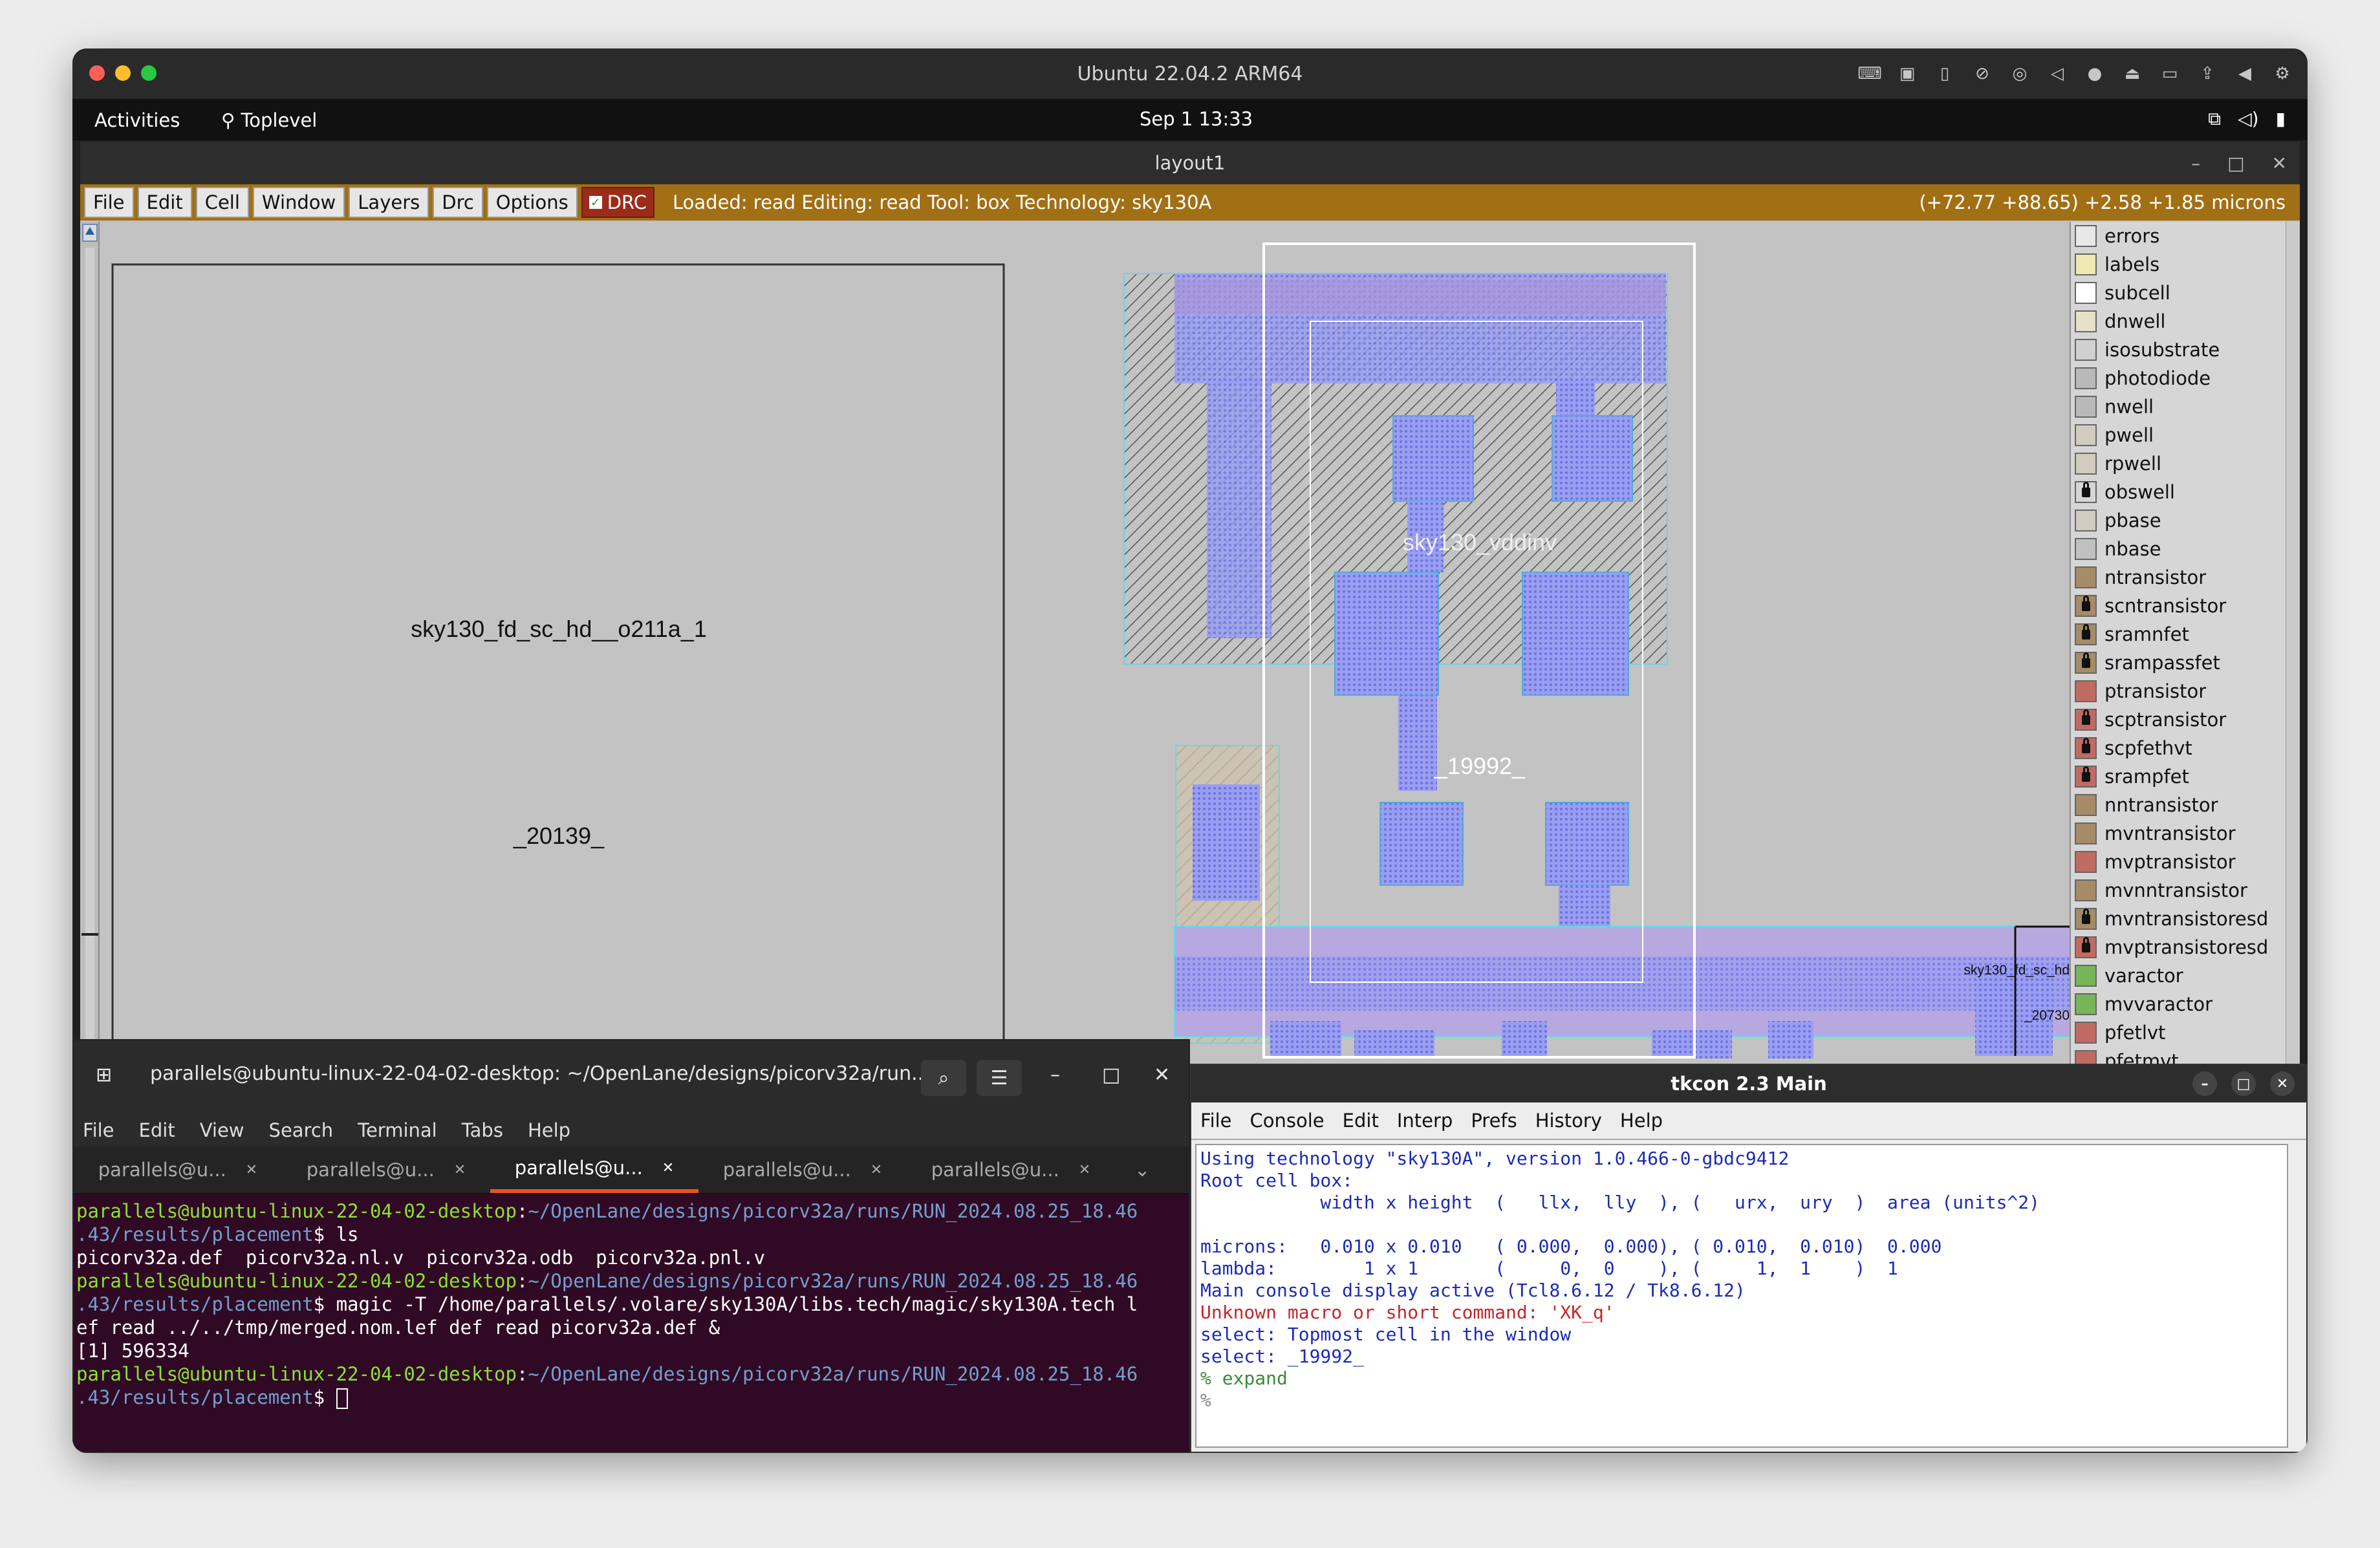  What do you see at coordinates (2185, 1032) in the screenshot?
I see `layer-item: pfetlvt` at bounding box center [2185, 1032].